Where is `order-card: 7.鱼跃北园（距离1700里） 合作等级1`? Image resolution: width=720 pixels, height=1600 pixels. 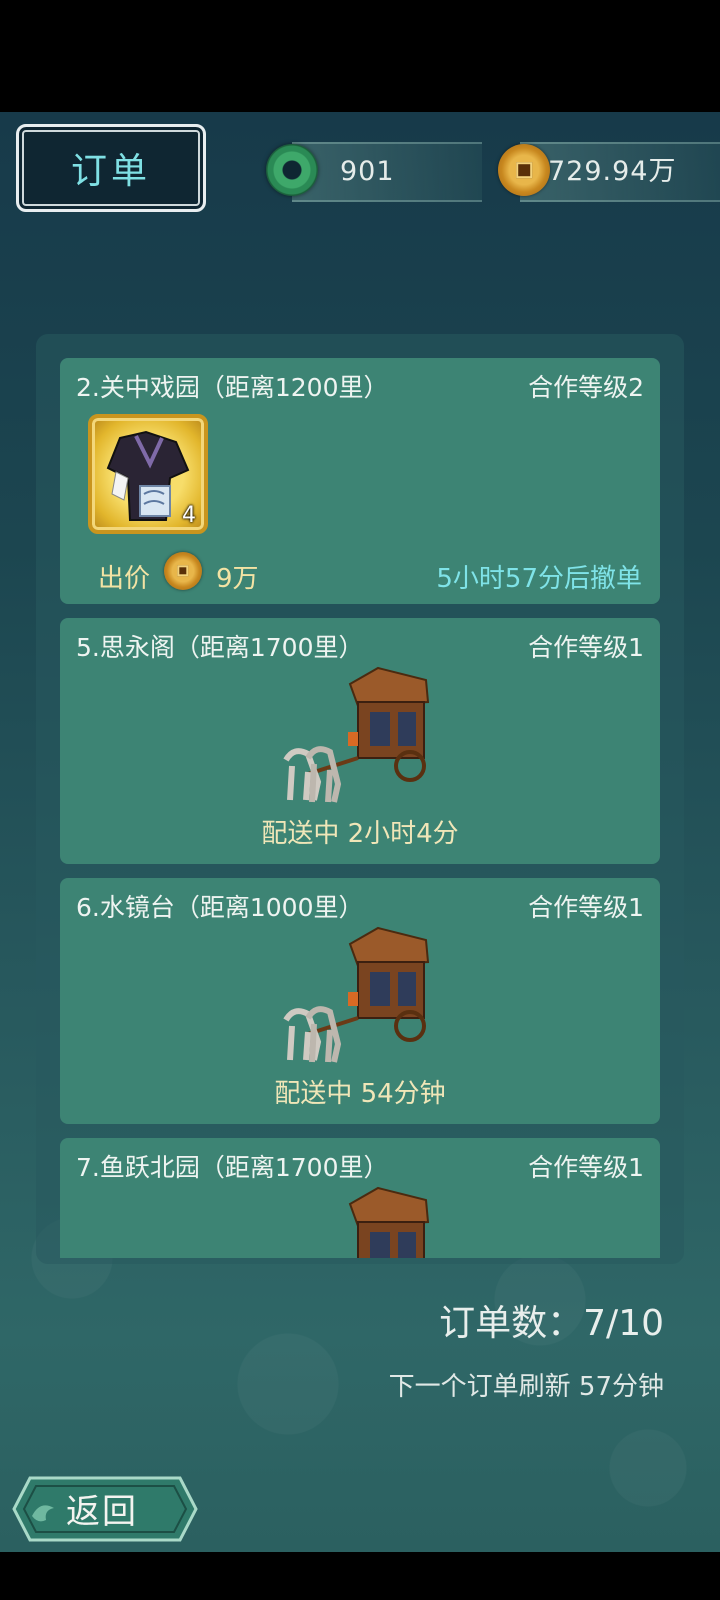 order-card: 7.鱼跃北园（距离1700里） 合作等级1 is located at coordinates (360, 1198).